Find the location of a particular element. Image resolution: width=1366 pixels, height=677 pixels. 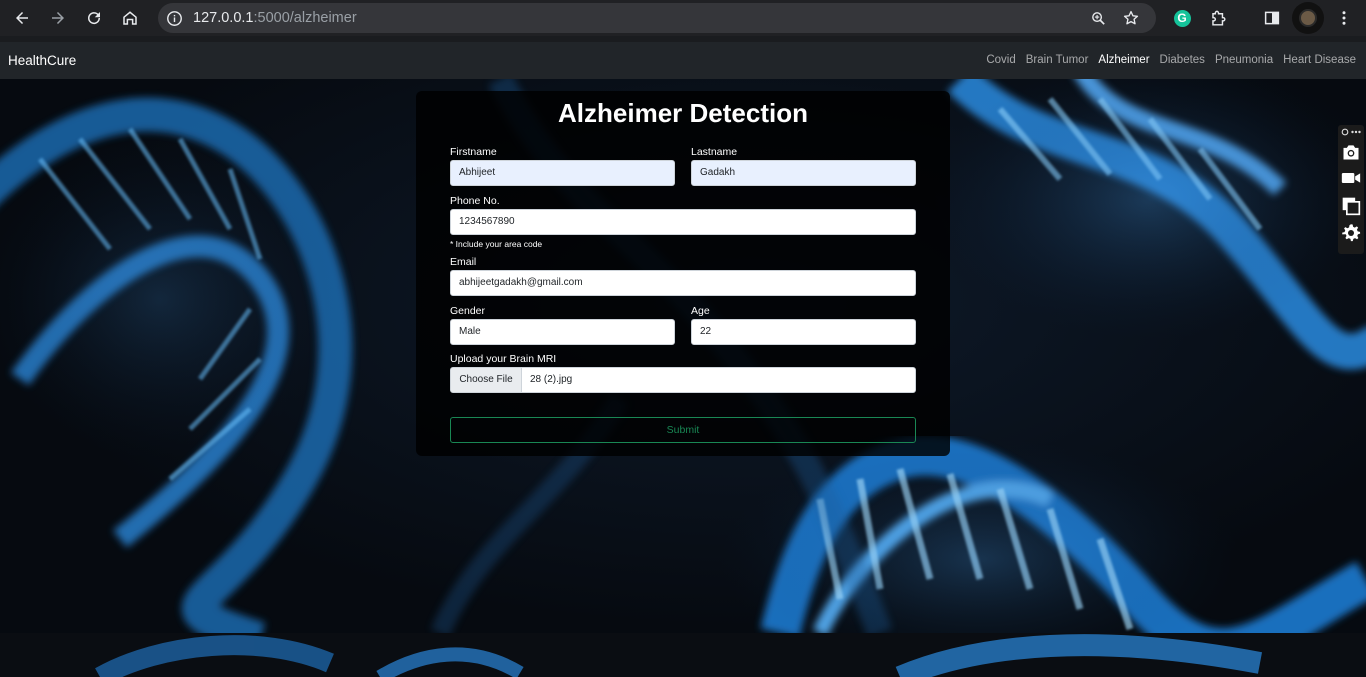

zoom-icon is located at coordinates (1098, 18).